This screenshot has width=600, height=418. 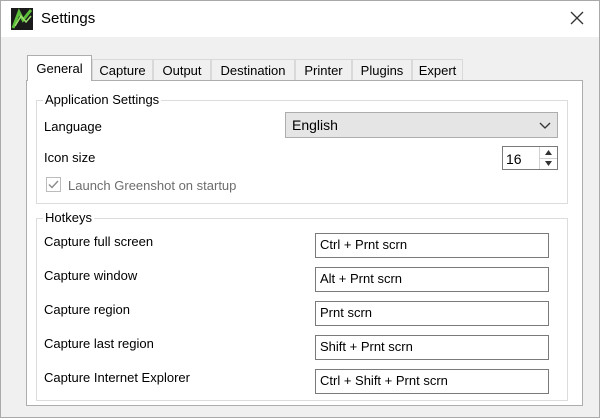 I want to click on chevron-down-icon, so click(x=545, y=125).